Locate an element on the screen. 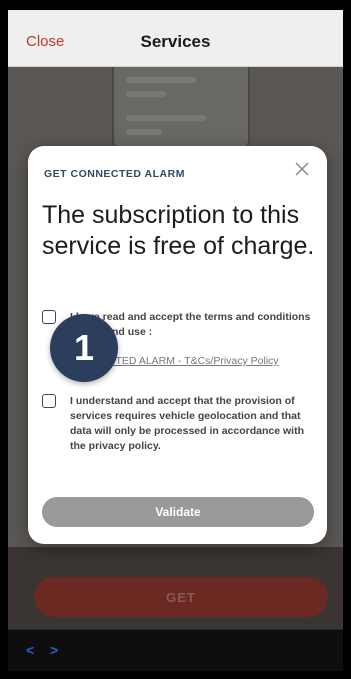  modal-eyebrow: GET CONNECTED ALARM is located at coordinates (114, 174).